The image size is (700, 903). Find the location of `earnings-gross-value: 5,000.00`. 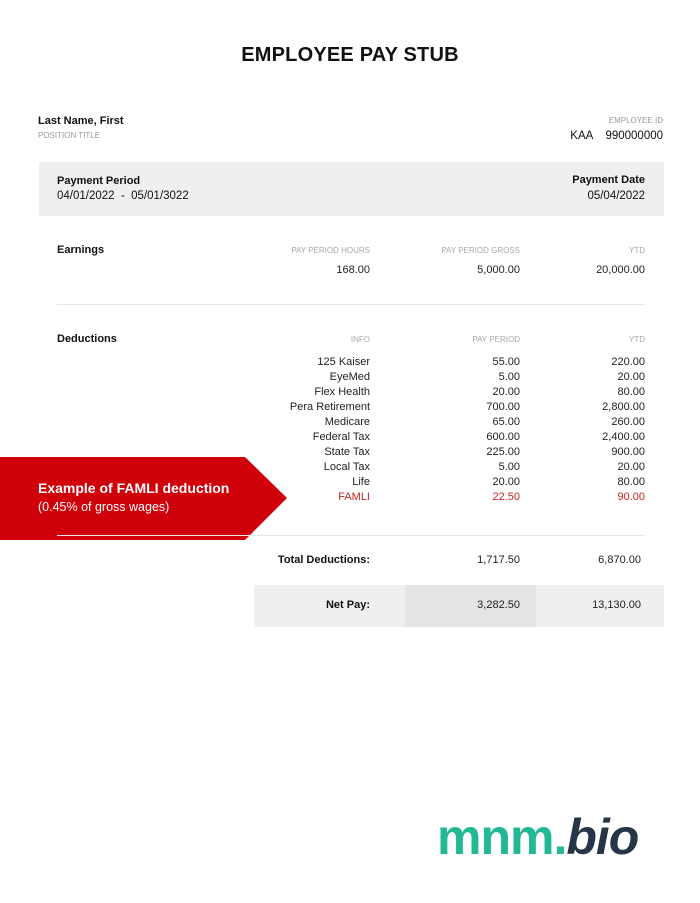

earnings-gross-value: 5,000.00 is located at coordinates (498, 270).